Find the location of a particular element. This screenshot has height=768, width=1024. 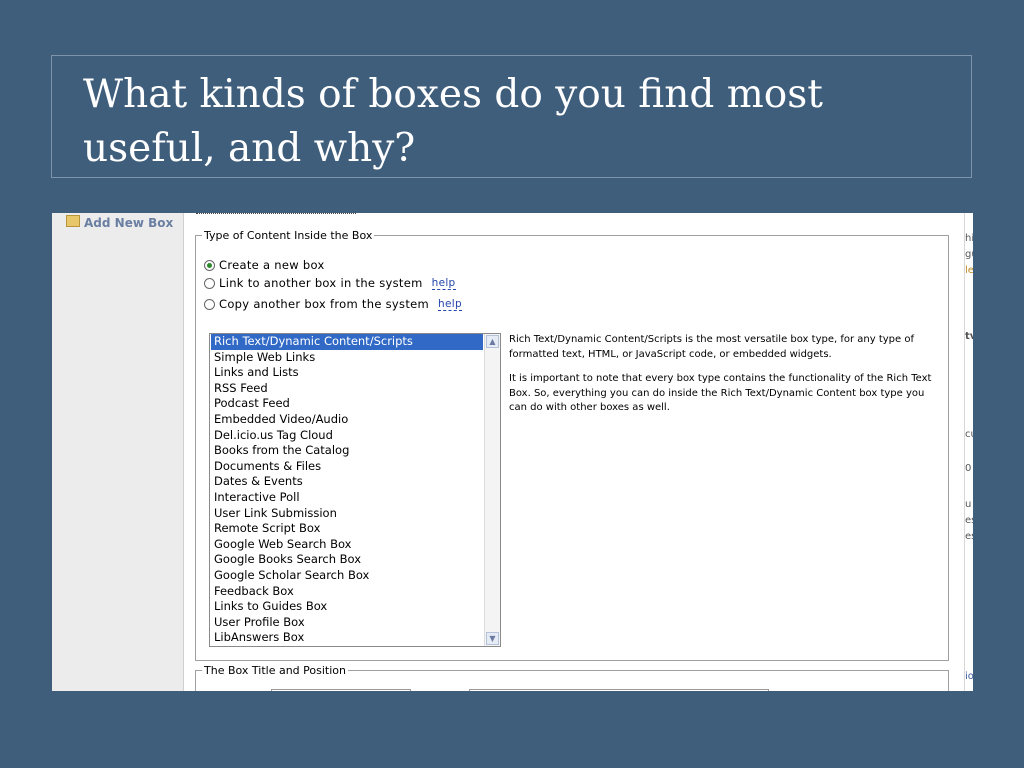

radio-label: Link to another box in the system is located at coordinates (321, 283).